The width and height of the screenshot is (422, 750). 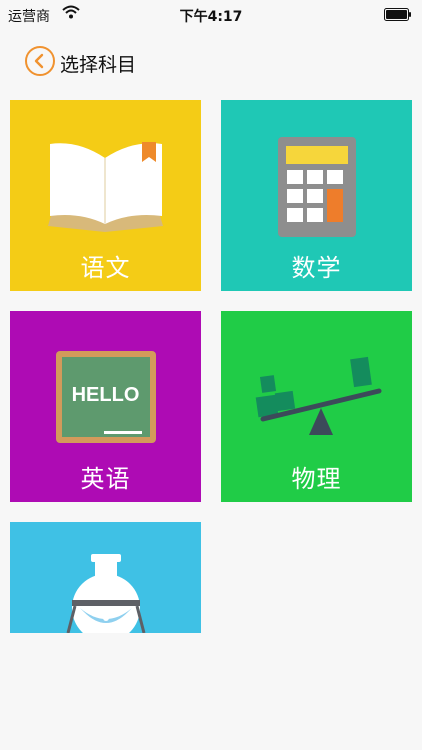 What do you see at coordinates (105, 479) in the screenshot?
I see `subject-label: 英语` at bounding box center [105, 479].